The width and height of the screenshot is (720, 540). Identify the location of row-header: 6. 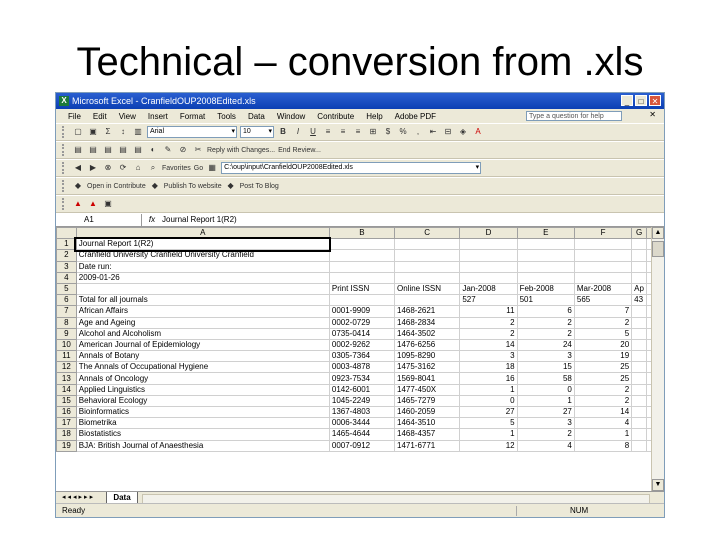
(66, 300).